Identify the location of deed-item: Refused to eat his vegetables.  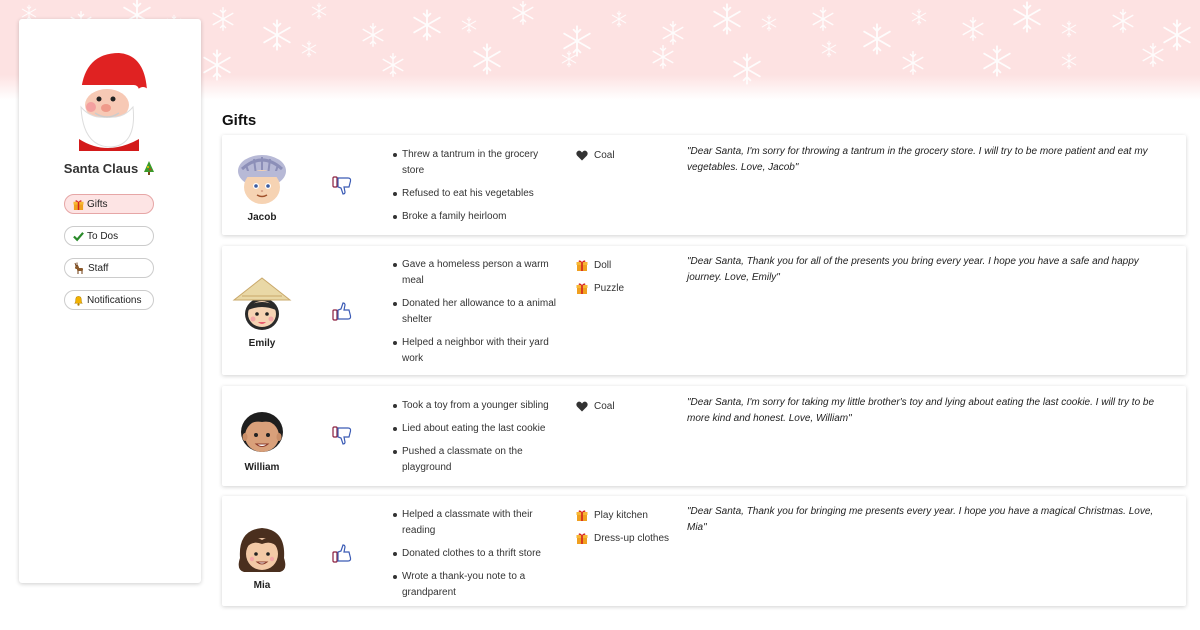
(477, 194).